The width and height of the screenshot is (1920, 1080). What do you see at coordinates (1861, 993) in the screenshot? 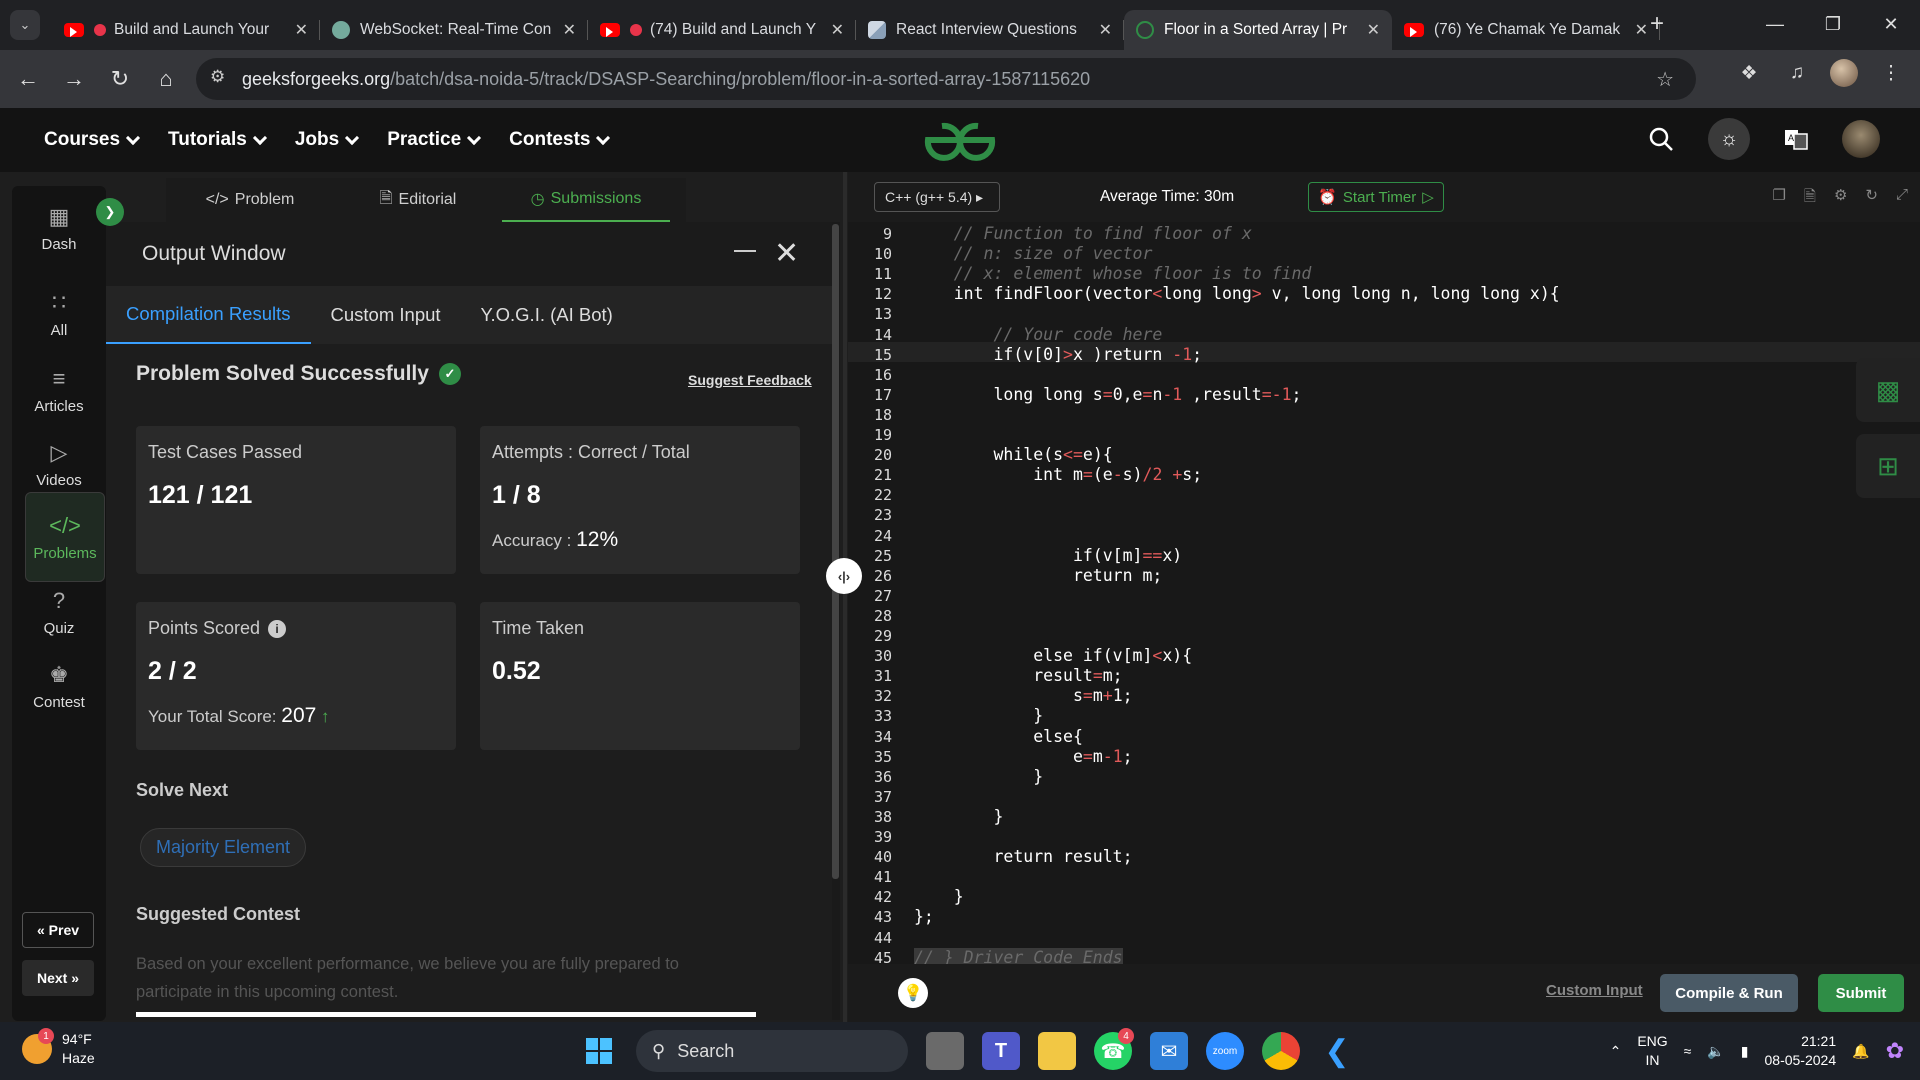
I see `submit-button: Submit` at bounding box center [1861, 993].